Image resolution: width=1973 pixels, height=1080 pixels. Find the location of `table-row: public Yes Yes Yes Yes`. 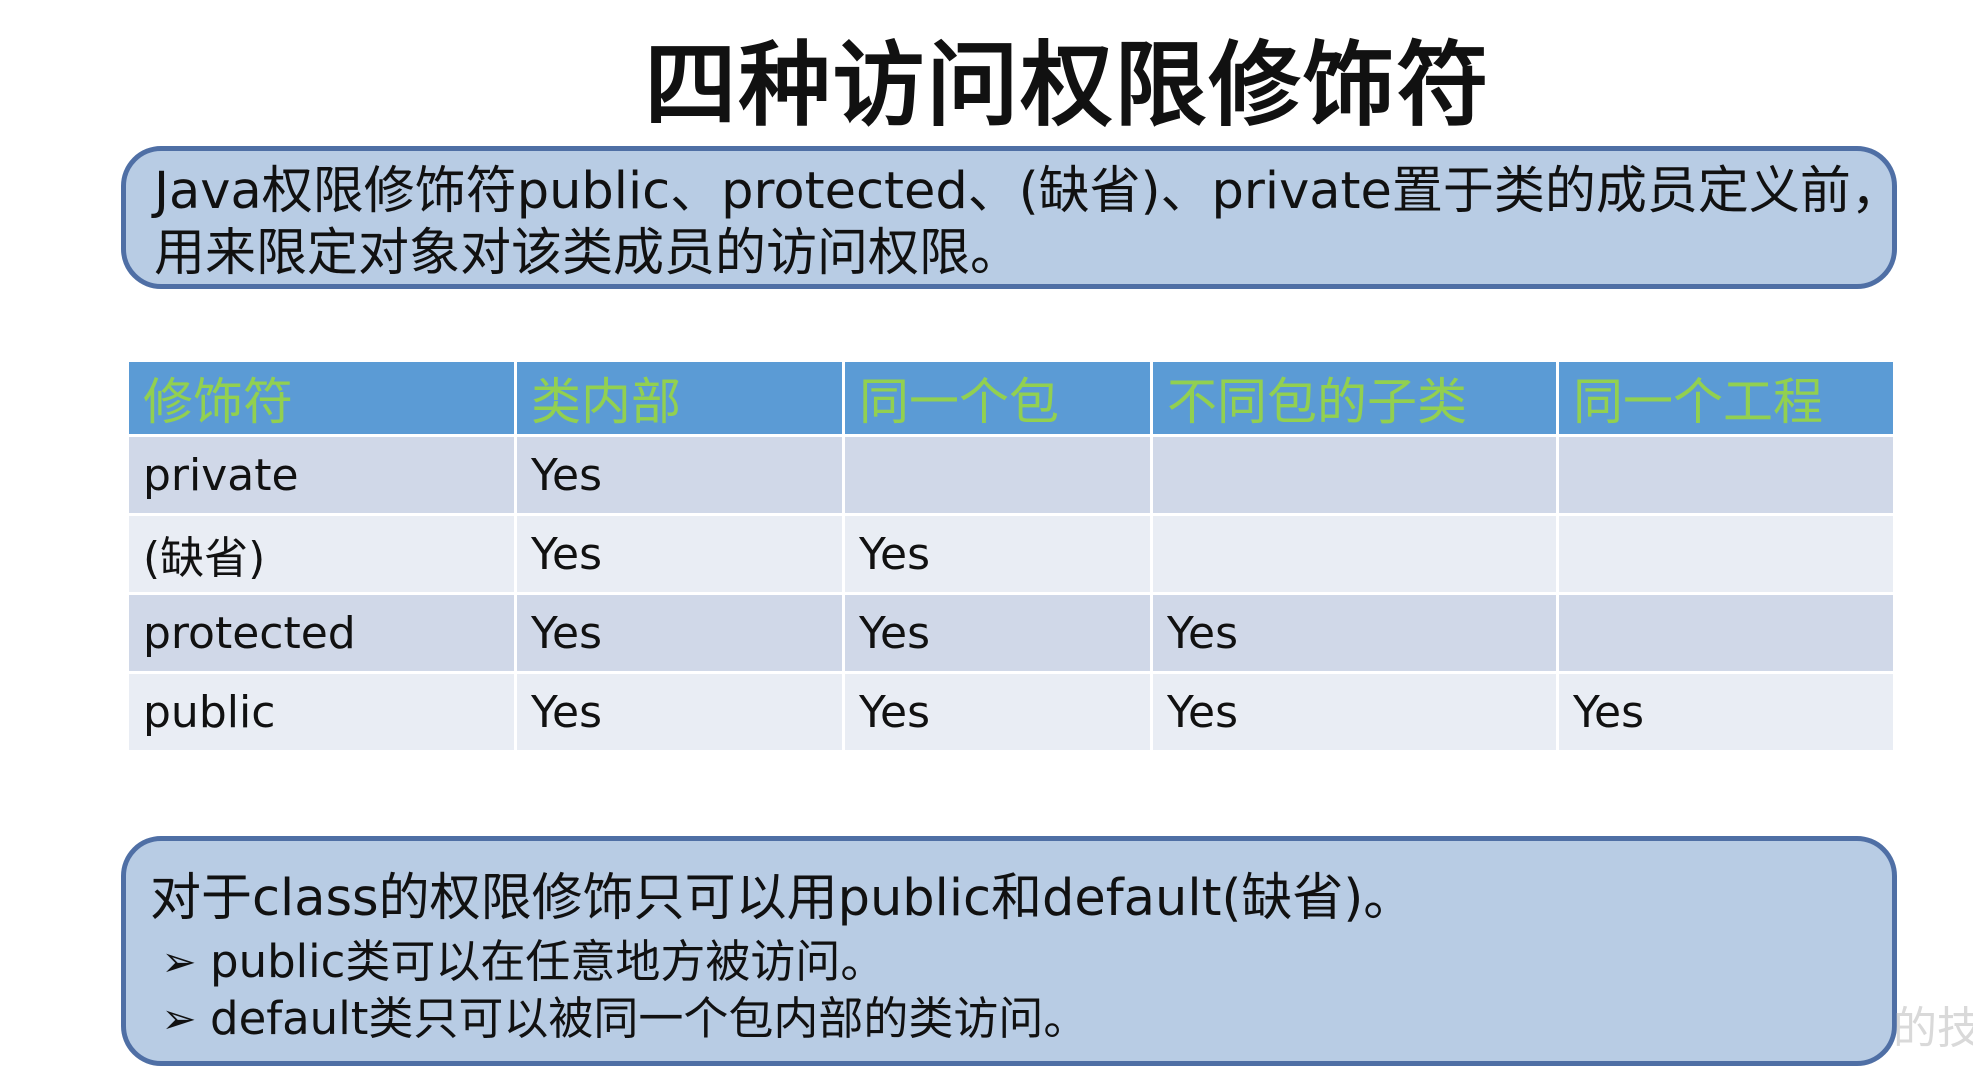

table-row: public Yes Yes Yes Yes is located at coordinates (1011, 712).